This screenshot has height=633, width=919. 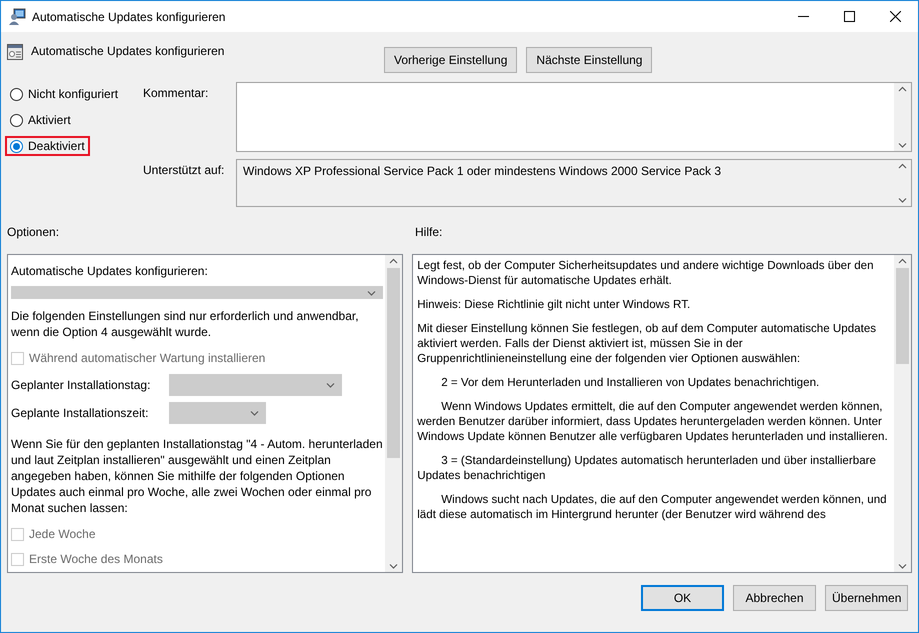 I want to click on help-paragraph: 2 = Vor dem Herunterladen und Installieren von Updates benachrichtigen., so click(x=630, y=382).